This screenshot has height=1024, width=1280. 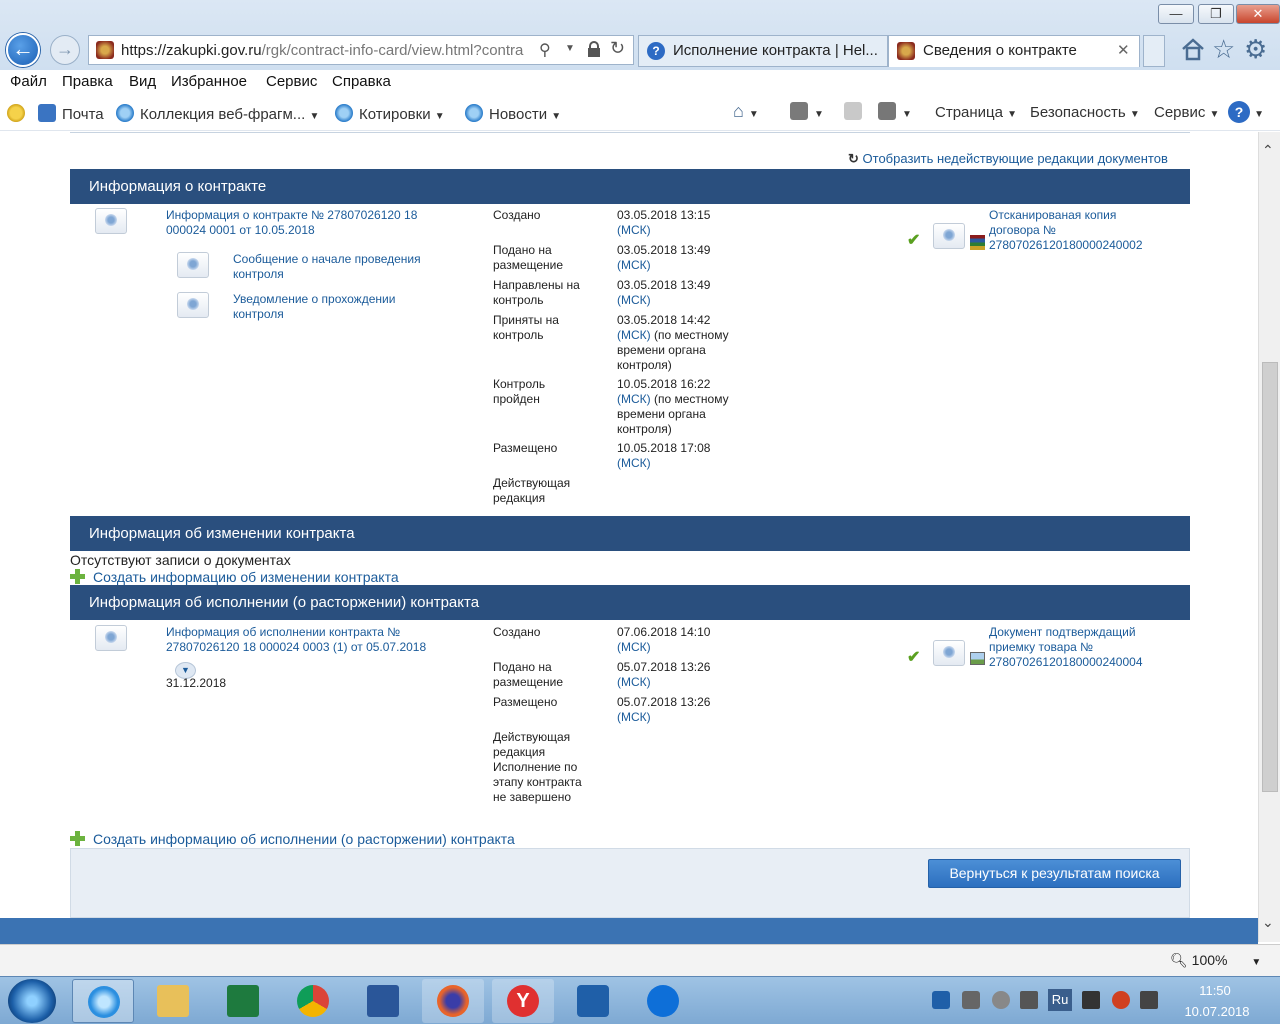 What do you see at coordinates (125, 113) in the screenshot?
I see `ie-icon` at bounding box center [125, 113].